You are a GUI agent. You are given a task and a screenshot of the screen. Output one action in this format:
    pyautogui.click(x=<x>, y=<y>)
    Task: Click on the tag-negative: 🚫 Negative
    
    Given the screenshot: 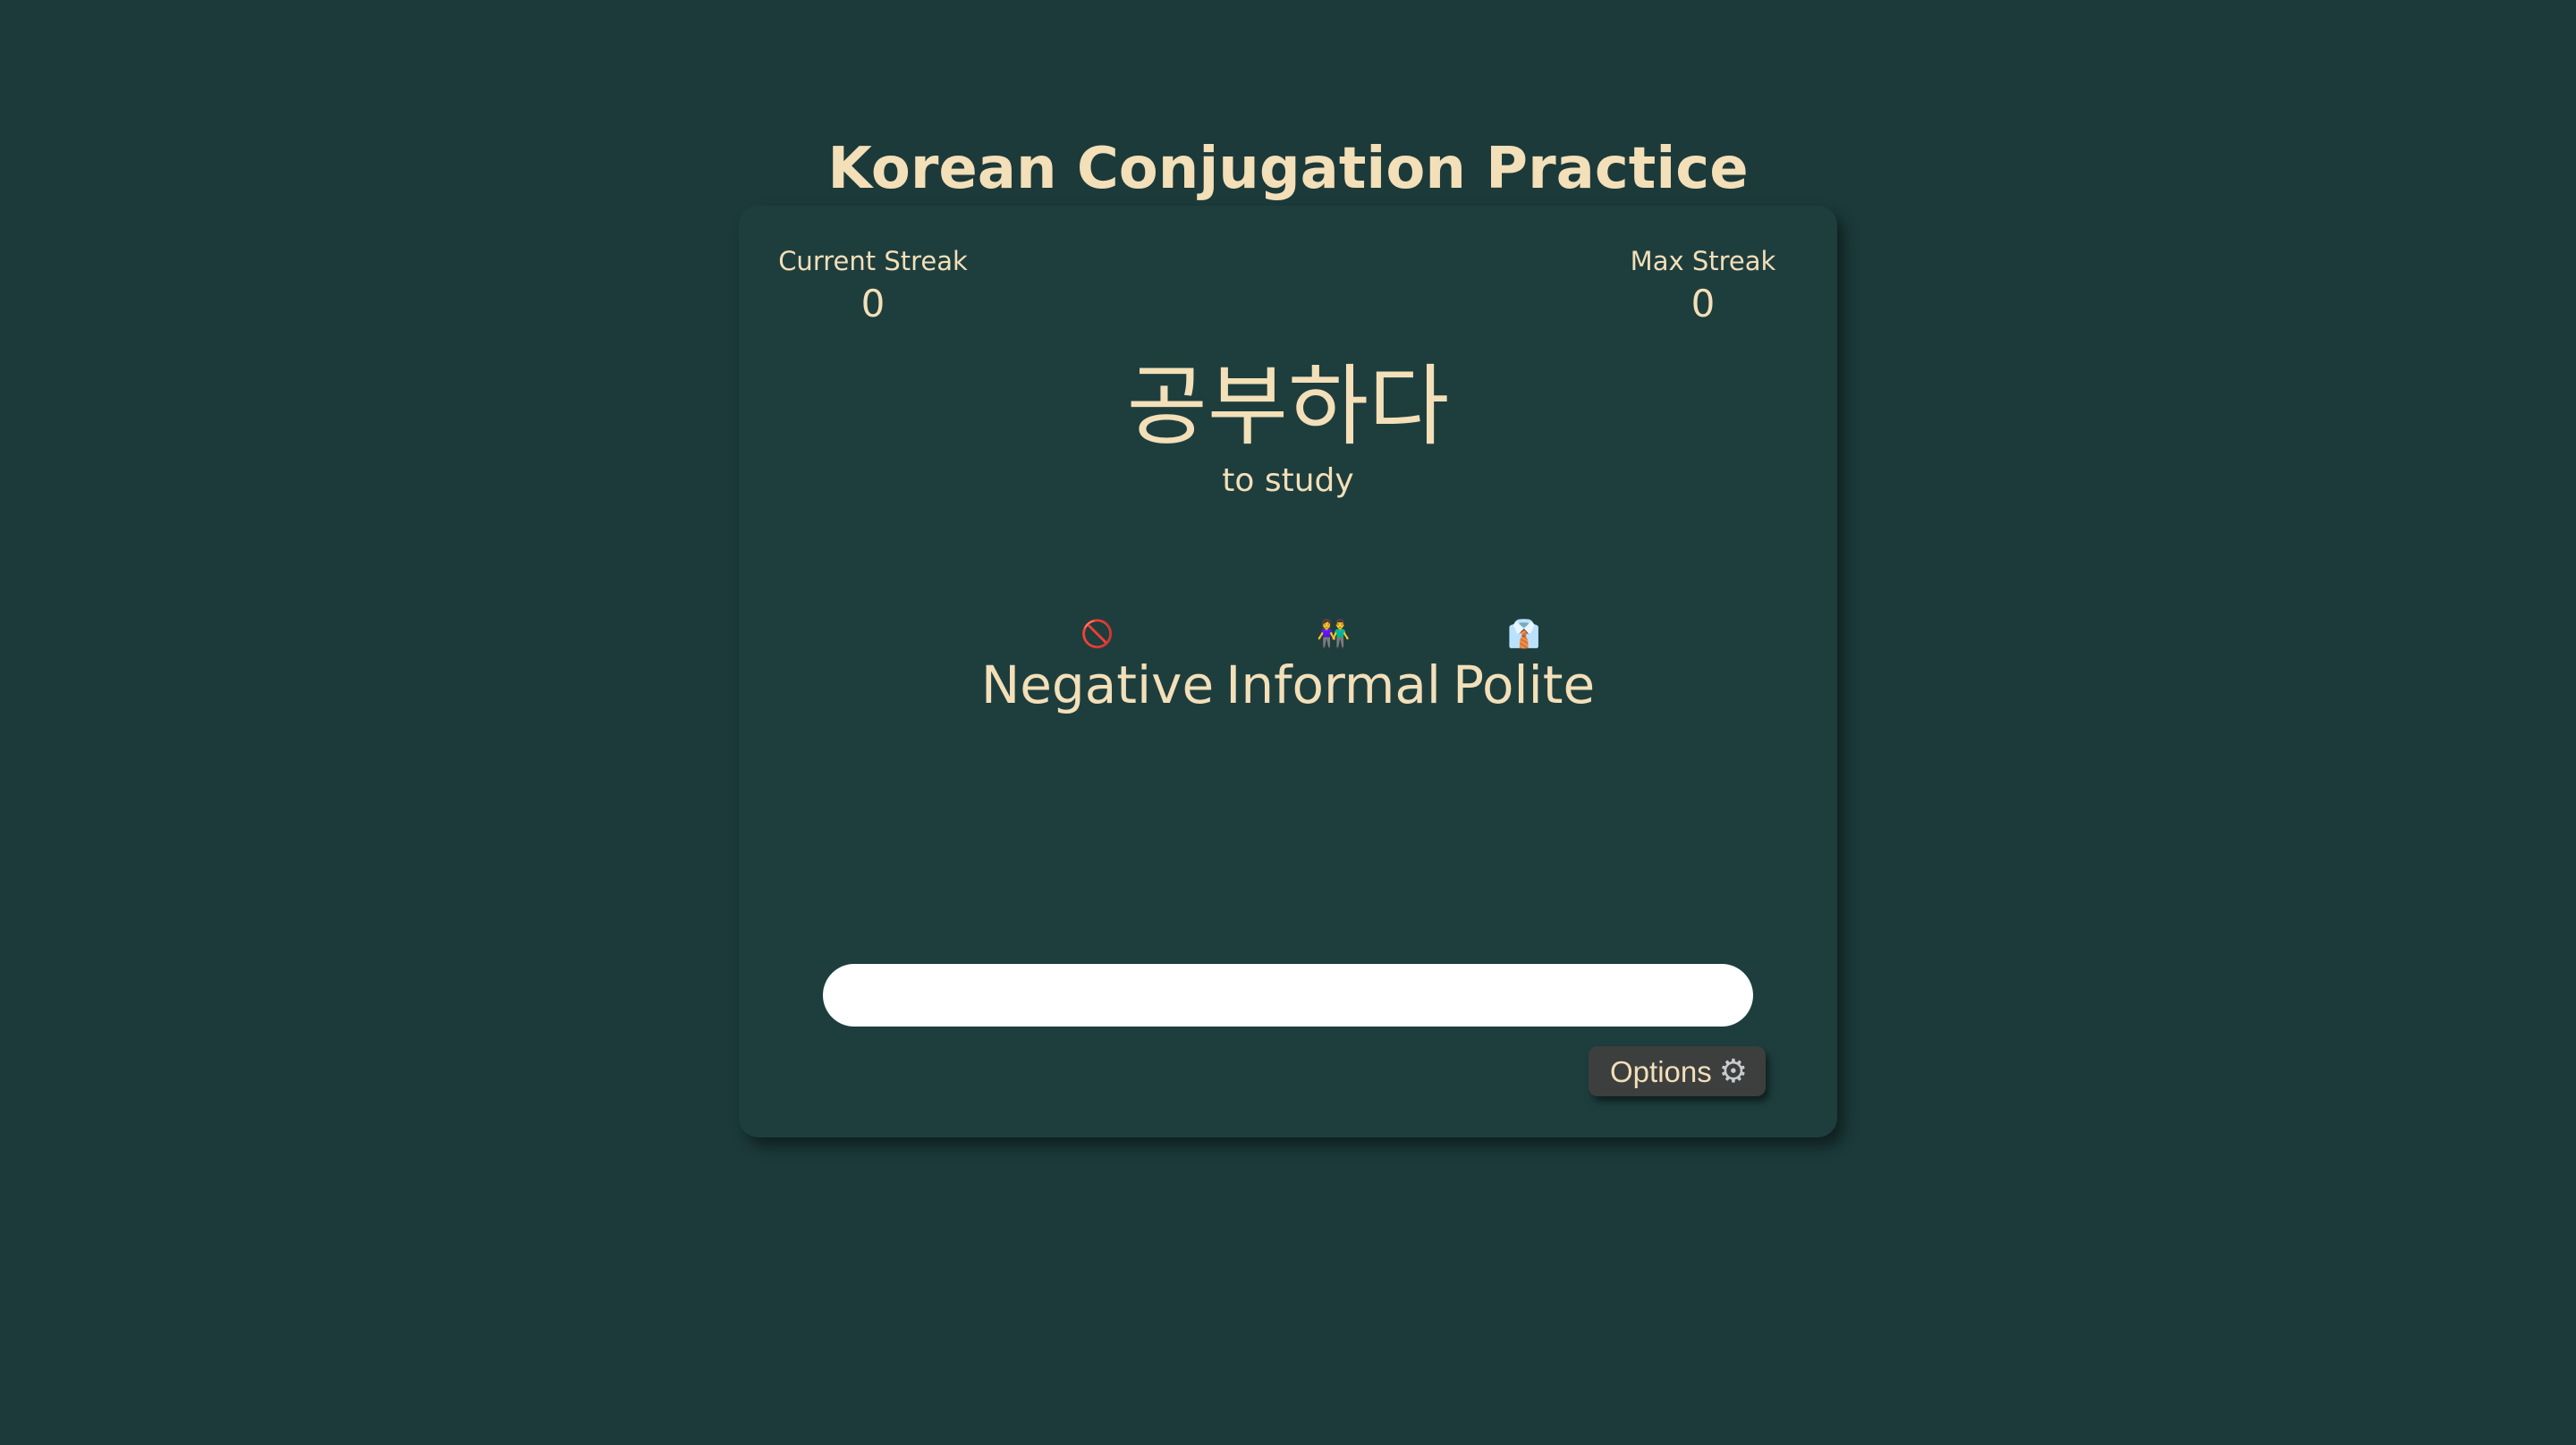 What is the action you would take?
    pyautogui.click(x=1097, y=667)
    